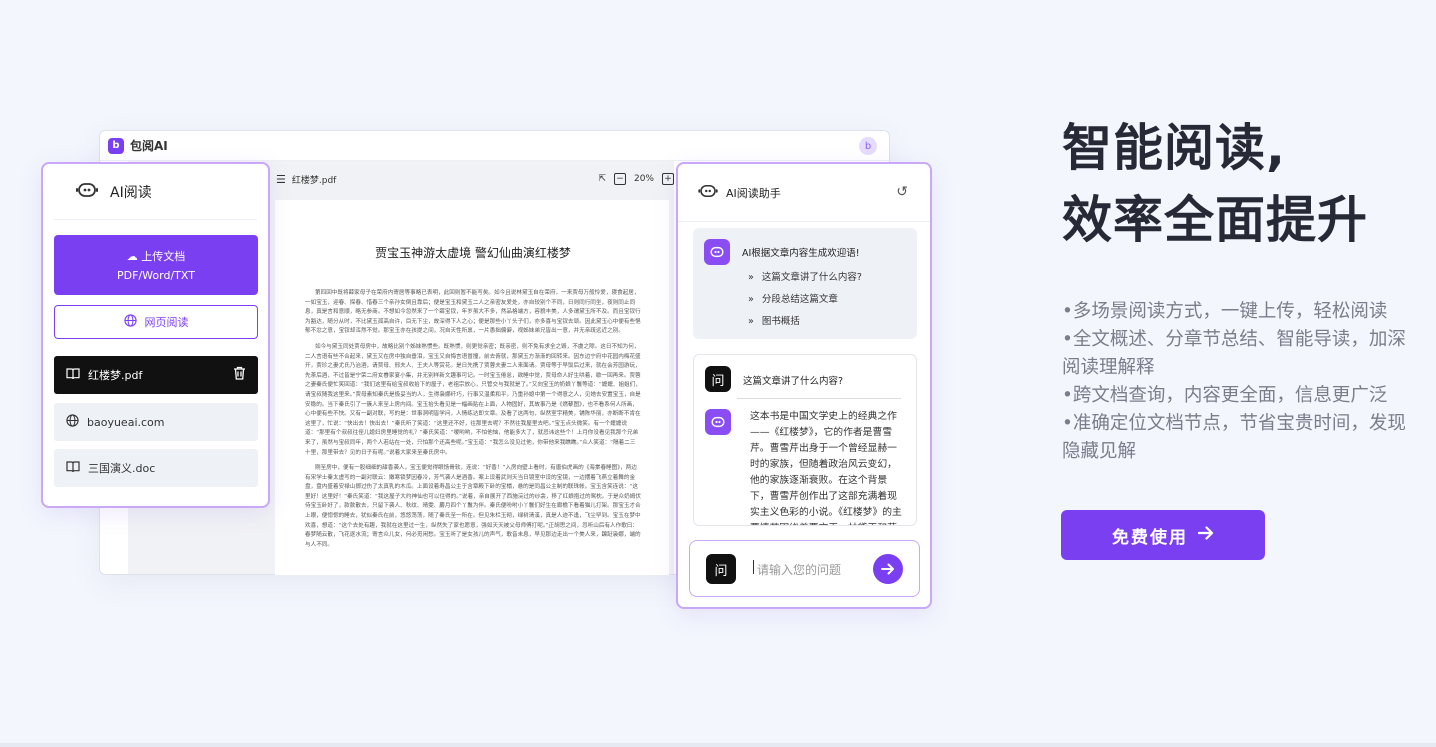  Describe the element at coordinates (888, 569) in the screenshot. I see `send-button` at that location.